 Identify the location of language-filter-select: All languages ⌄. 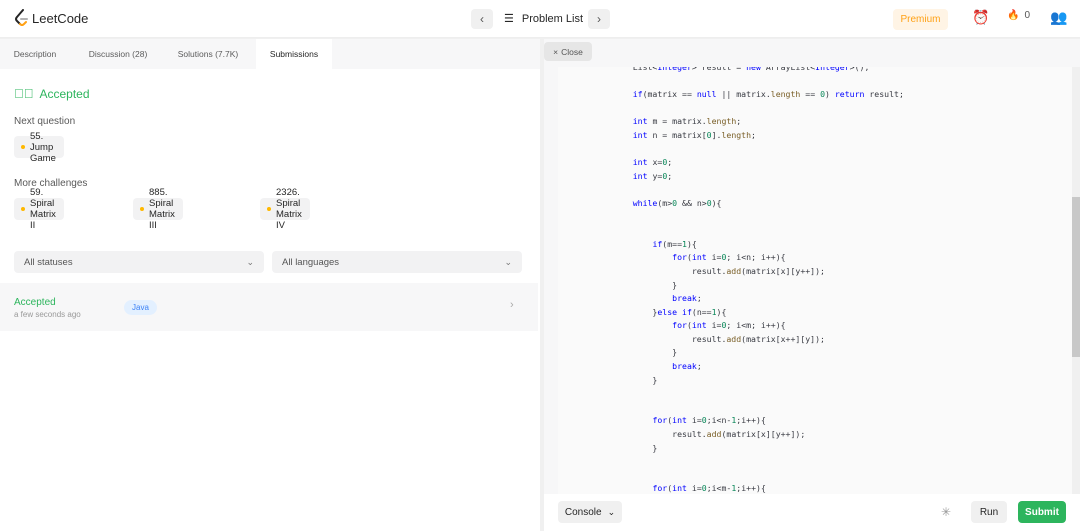
(397, 262).